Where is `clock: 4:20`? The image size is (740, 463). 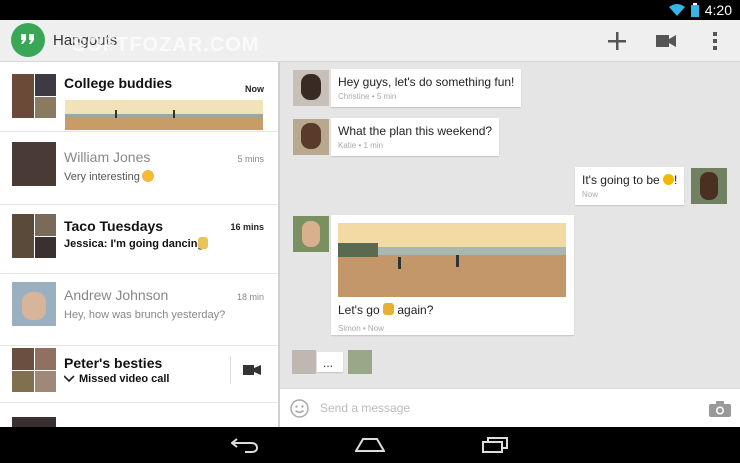
clock: 4:20 is located at coordinates (718, 10).